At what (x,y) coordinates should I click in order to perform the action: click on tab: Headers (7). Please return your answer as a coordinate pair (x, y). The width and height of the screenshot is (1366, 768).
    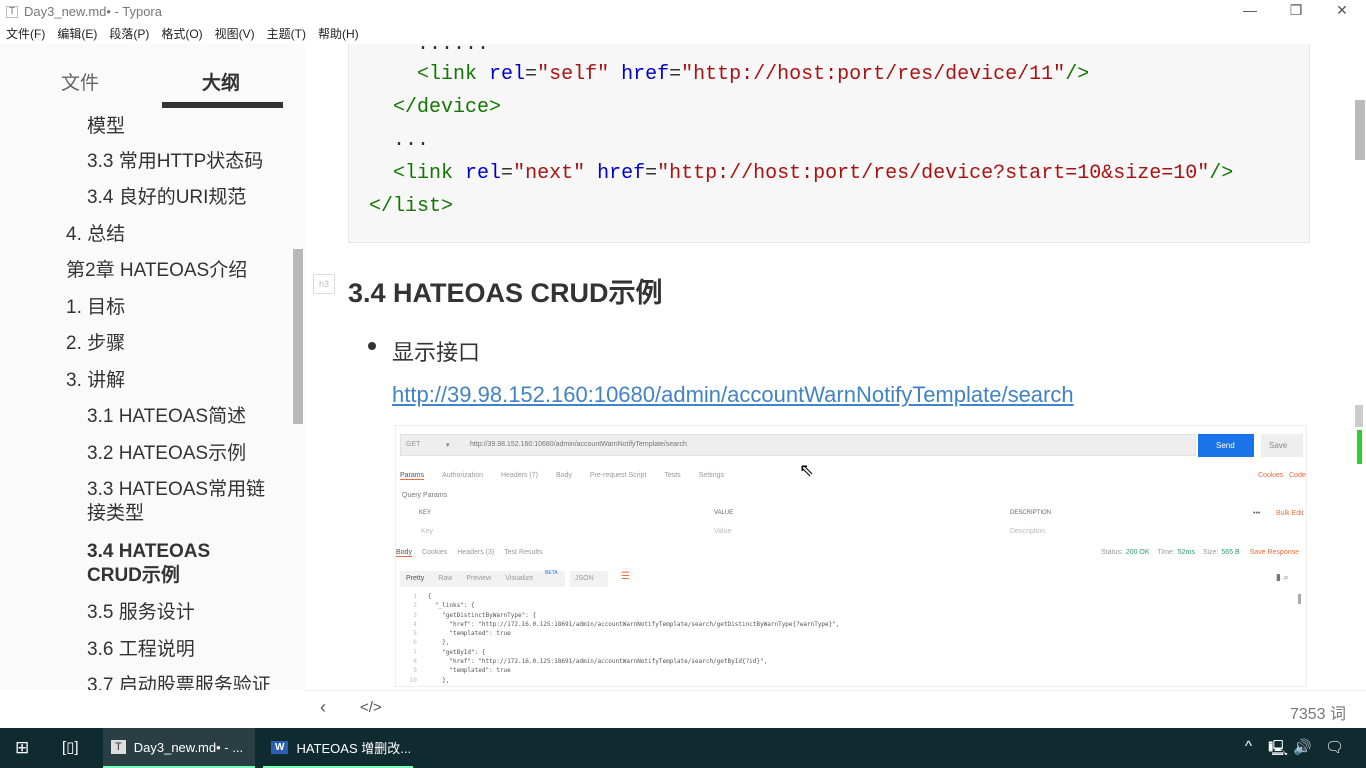
    Looking at the image, I should click on (519, 475).